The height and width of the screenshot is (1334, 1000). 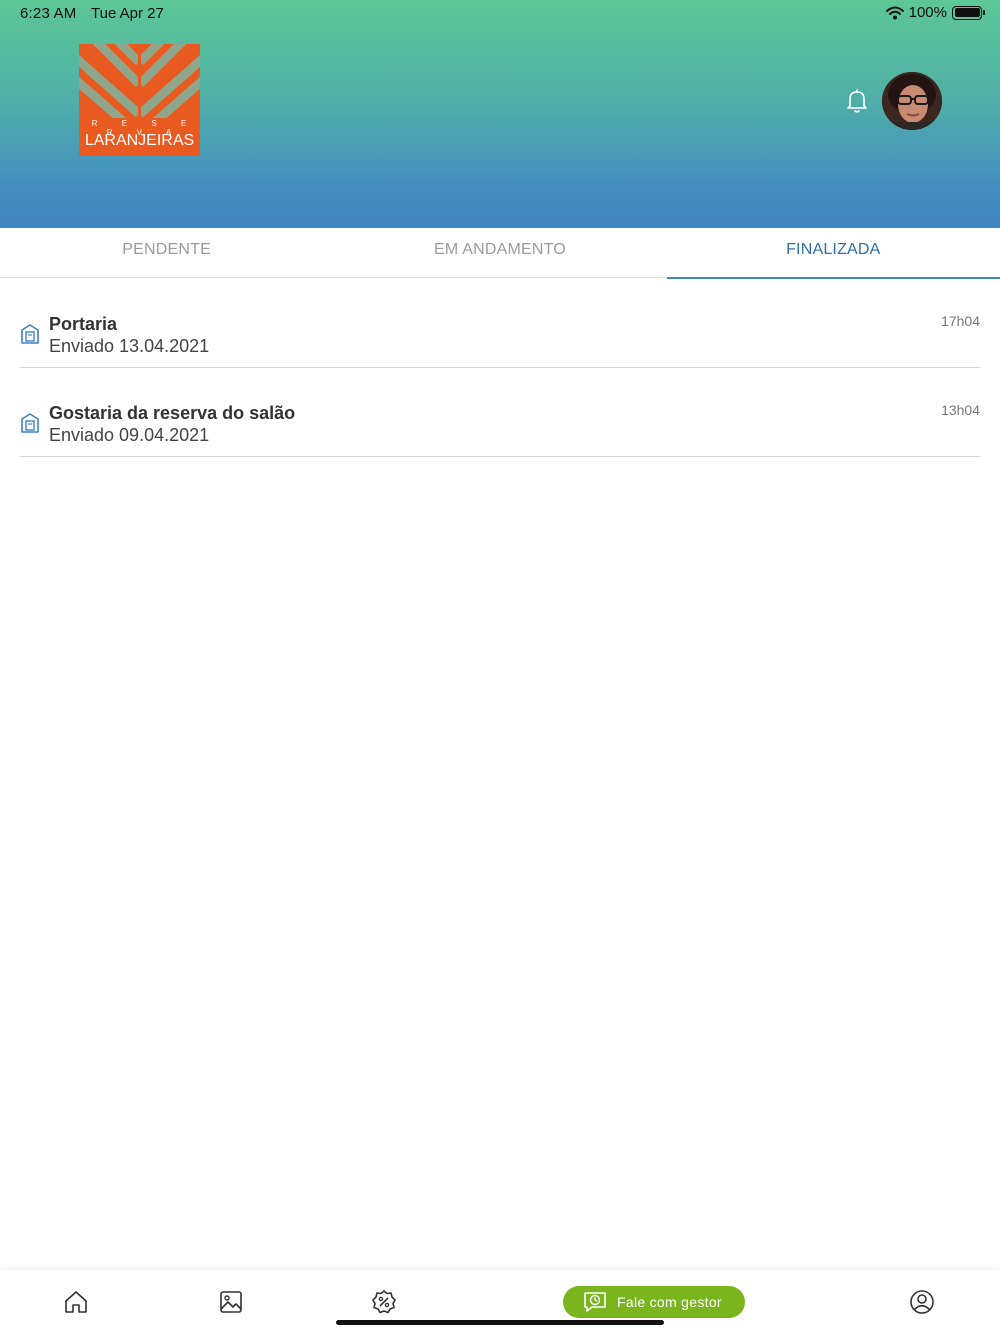 I want to click on list-item: Portaria Enviado 13.04.2021 17h04, so click(x=500, y=323).